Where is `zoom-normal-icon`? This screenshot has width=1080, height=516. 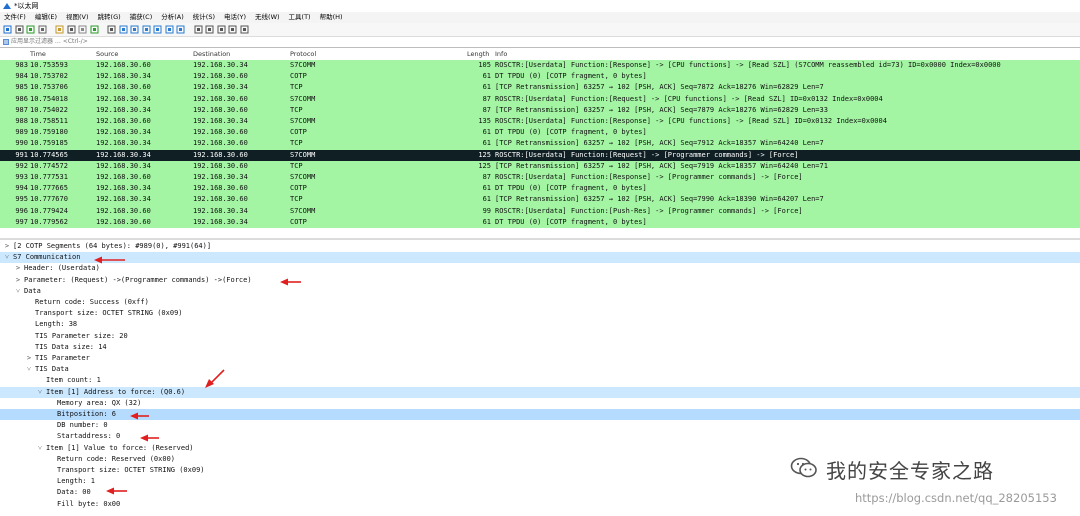
zoom-normal-icon is located at coordinates (232, 29).